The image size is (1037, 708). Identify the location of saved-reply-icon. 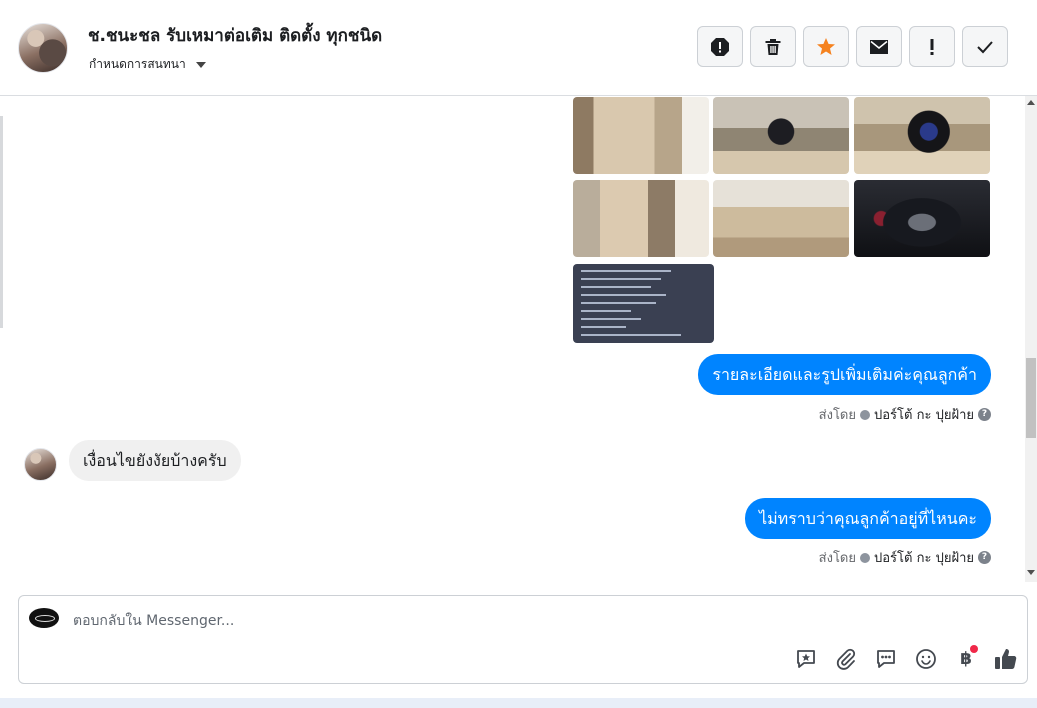
(806, 659).